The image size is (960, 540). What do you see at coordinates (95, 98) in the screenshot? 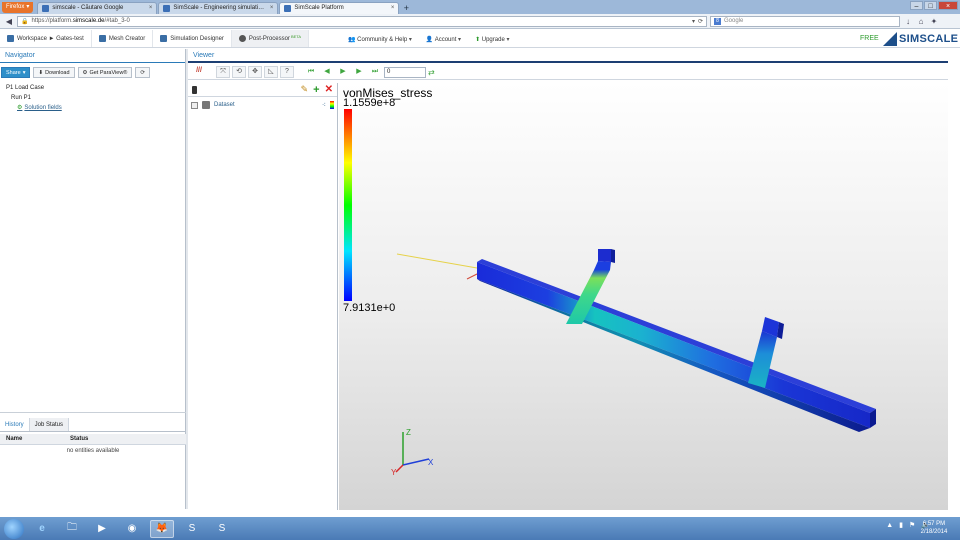
I see `tree-item-run: Run P1` at bounding box center [95, 98].